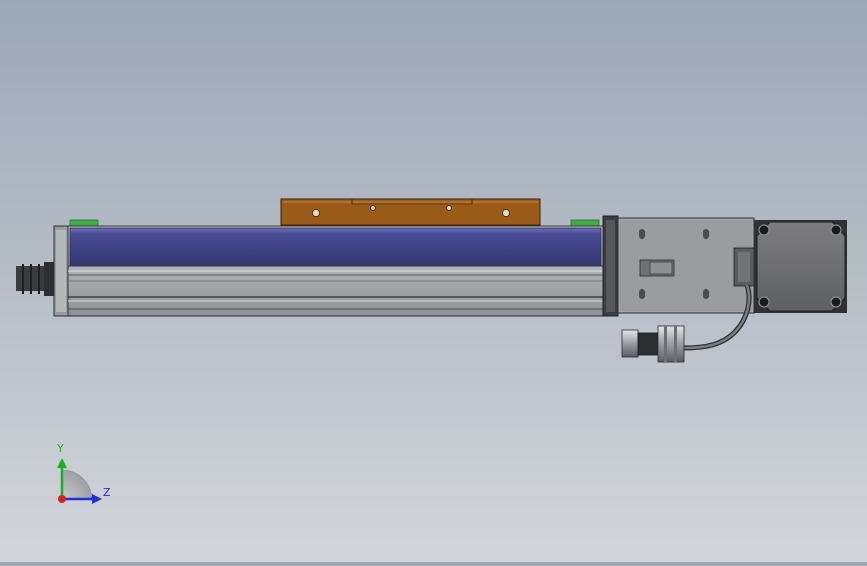  Describe the element at coordinates (410, 212) in the screenshot. I see `carriage-slider` at that location.